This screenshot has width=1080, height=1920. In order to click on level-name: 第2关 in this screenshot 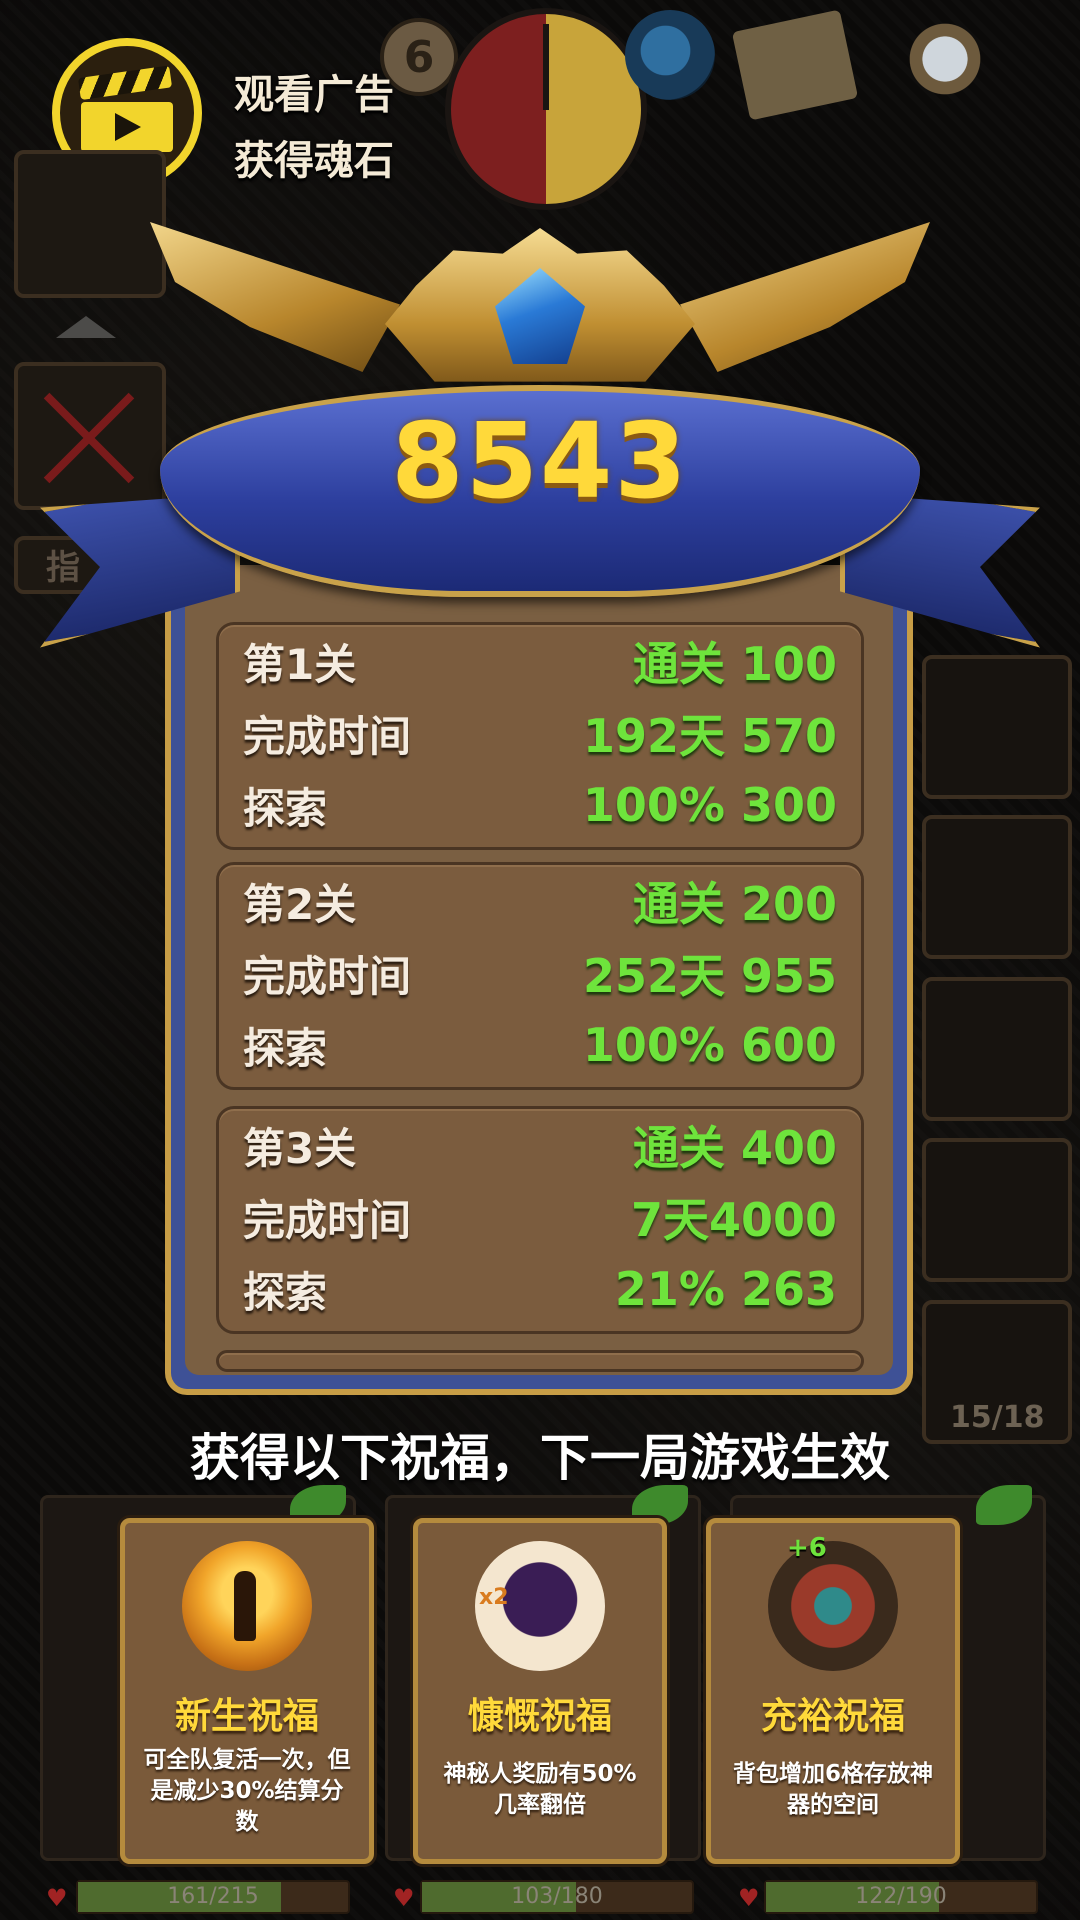, I will do `click(300, 904)`.